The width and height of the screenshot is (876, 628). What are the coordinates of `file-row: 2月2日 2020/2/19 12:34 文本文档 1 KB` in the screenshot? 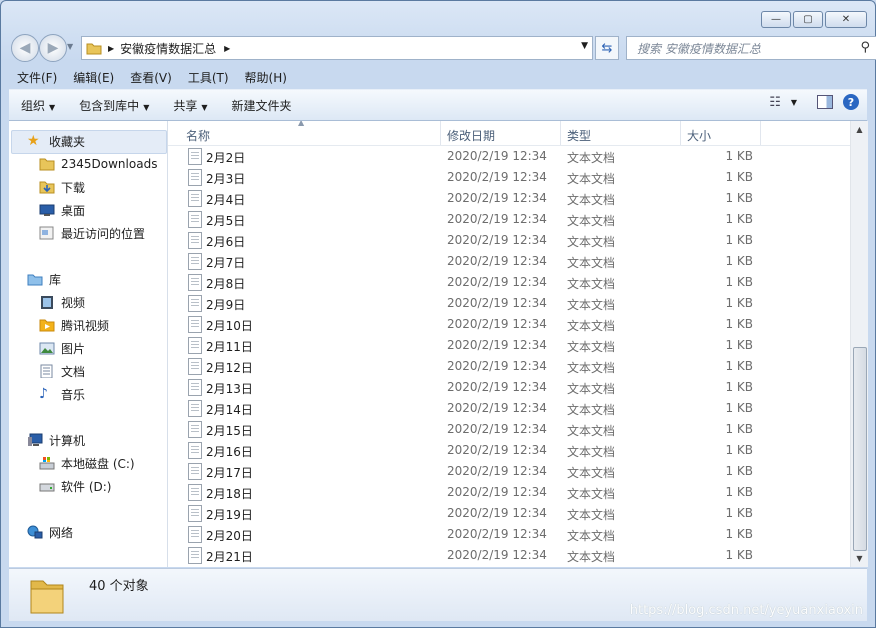 It's located at (509, 156).